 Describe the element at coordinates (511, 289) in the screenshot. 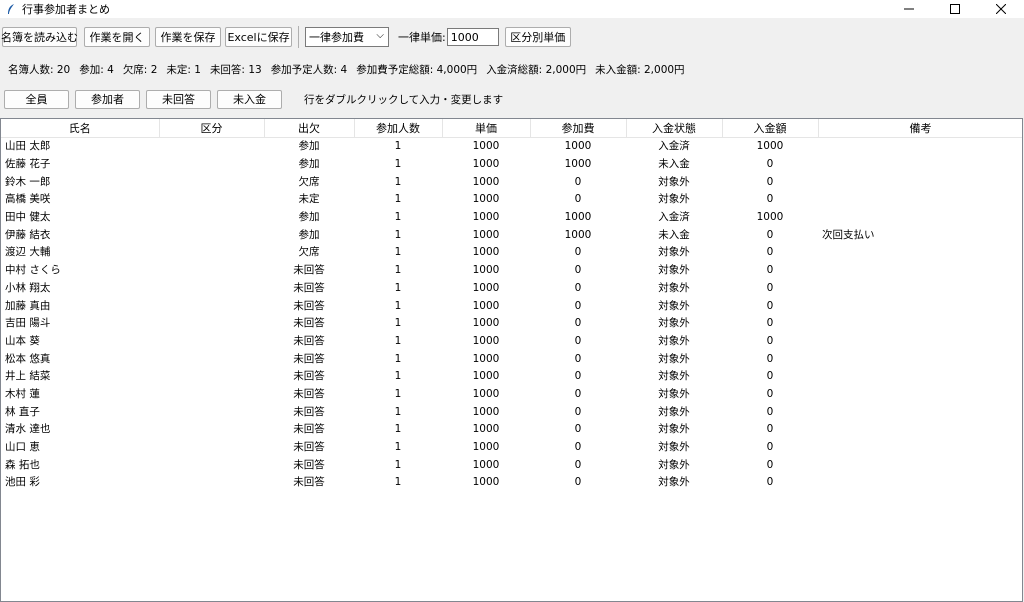

I see `table-row: 小林 翔太 未回答 1 1000 0 対象外 0` at that location.